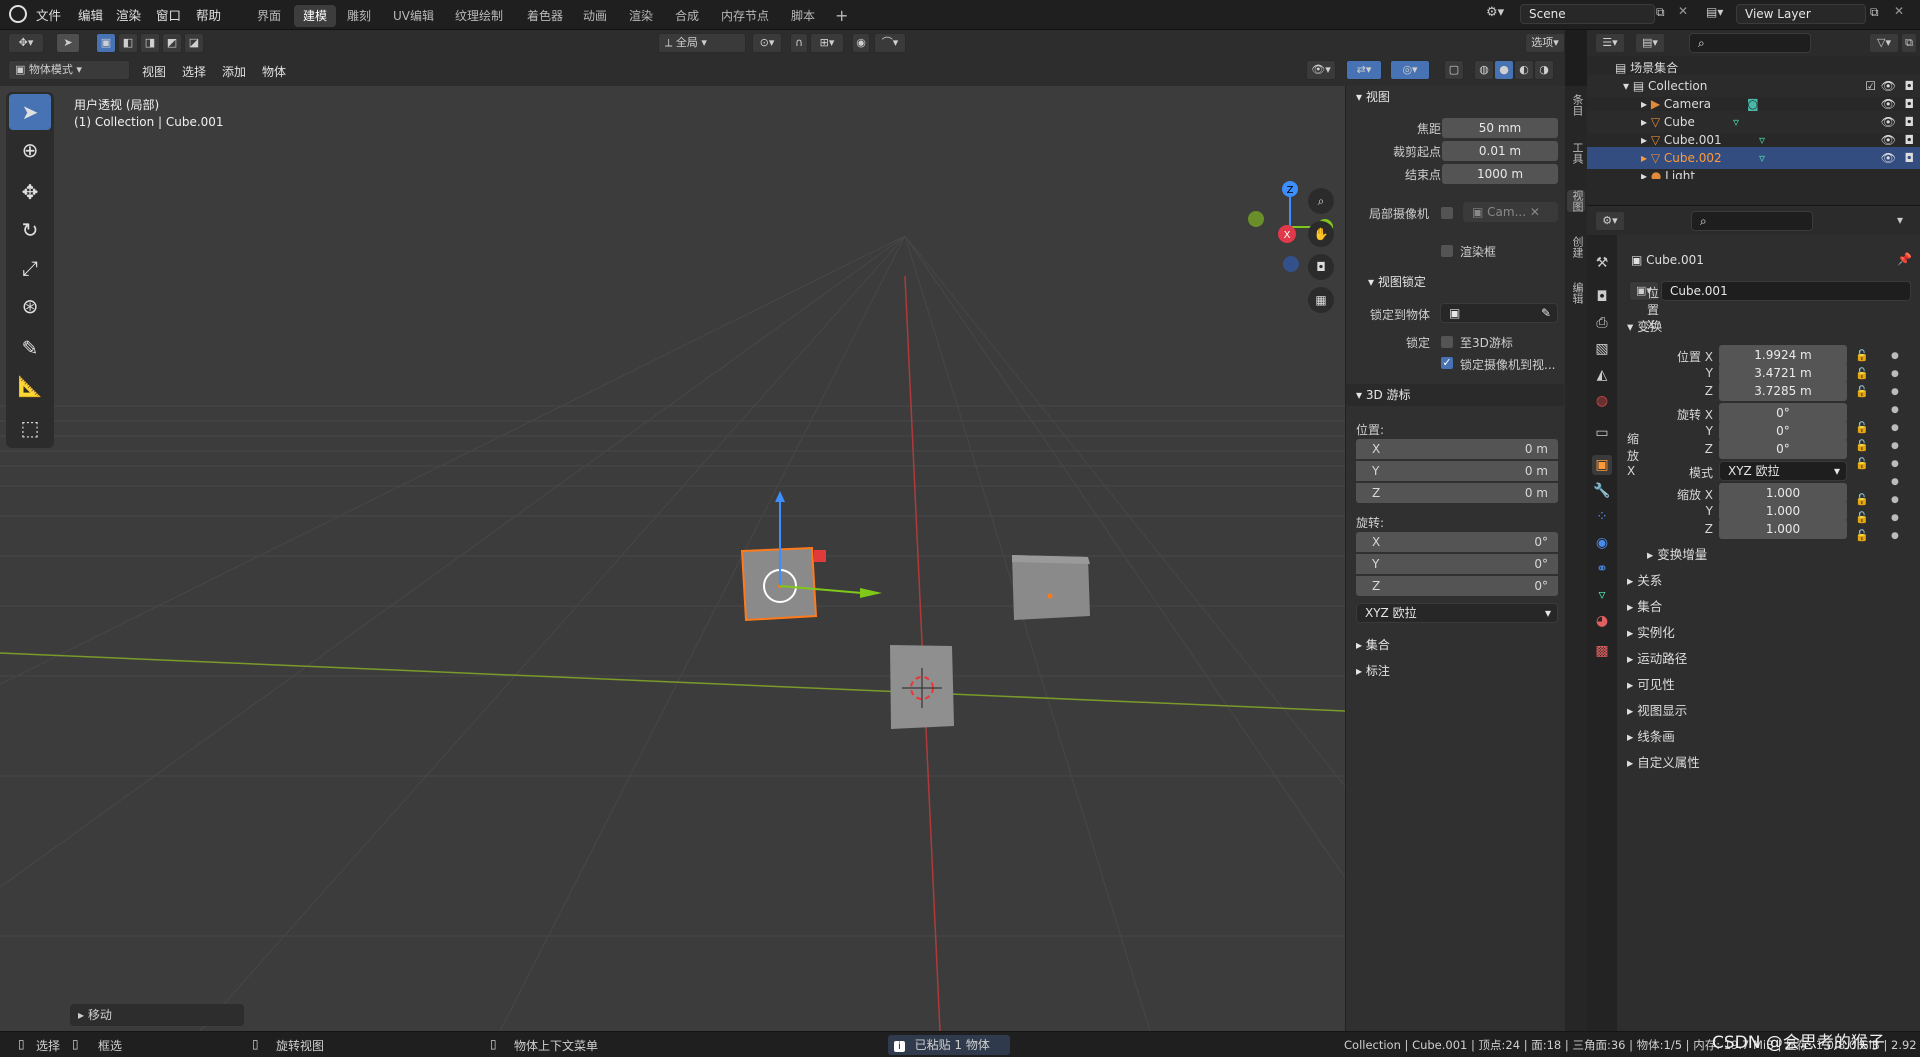 The height and width of the screenshot is (1057, 1920). Describe the element at coordinates (168, 14) in the screenshot. I see `menu-window: 窗口` at that location.